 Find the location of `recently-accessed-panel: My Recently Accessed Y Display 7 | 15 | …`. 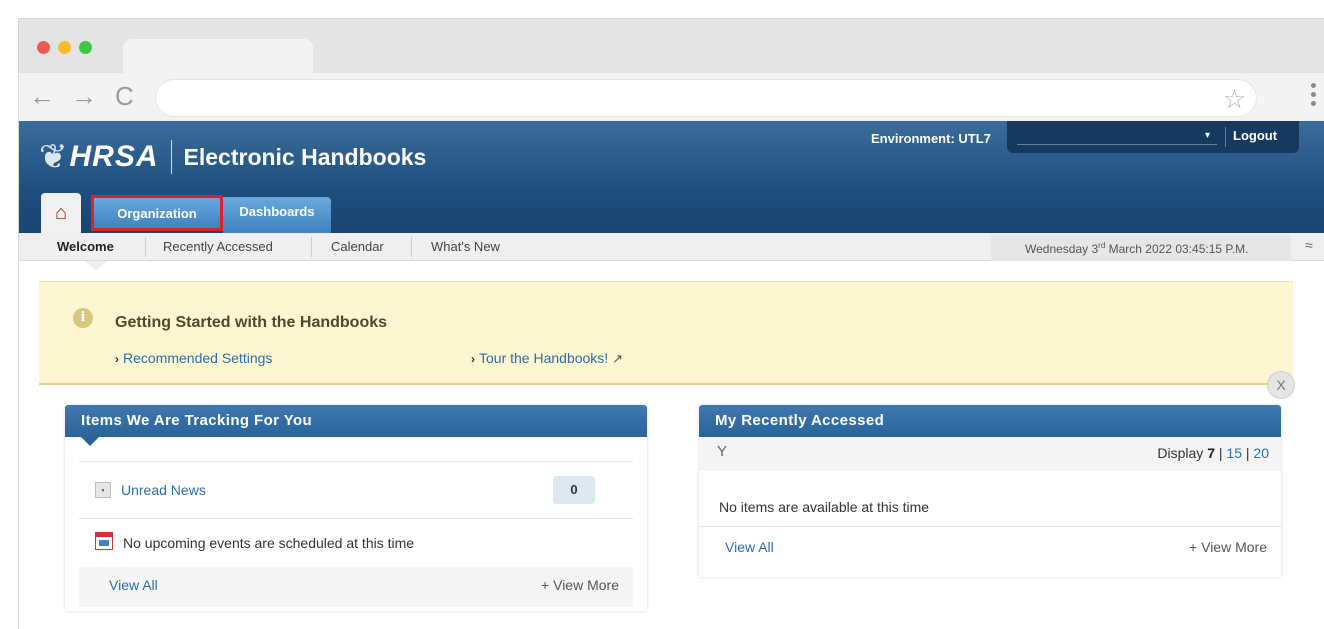

recently-accessed-panel: My Recently Accessed Y Display 7 | 15 | … is located at coordinates (990, 491).